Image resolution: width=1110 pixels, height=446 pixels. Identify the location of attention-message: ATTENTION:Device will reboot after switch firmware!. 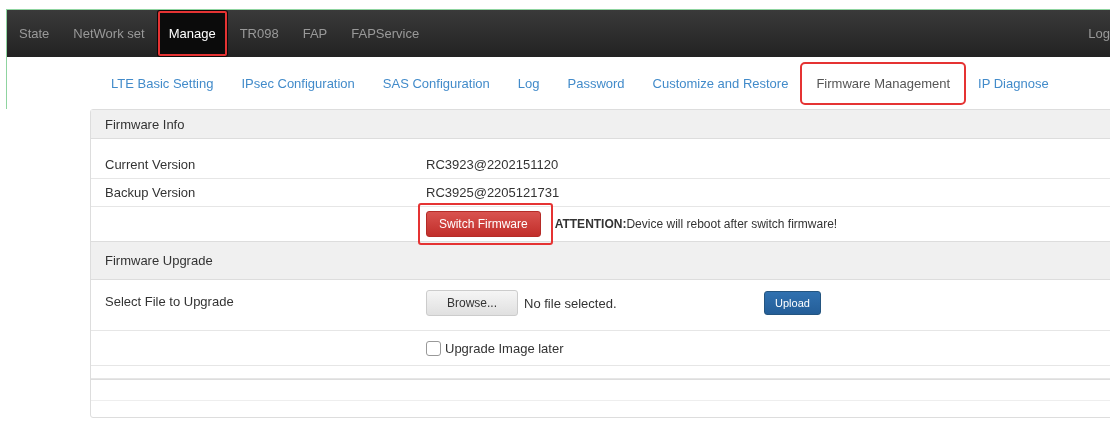
(696, 224).